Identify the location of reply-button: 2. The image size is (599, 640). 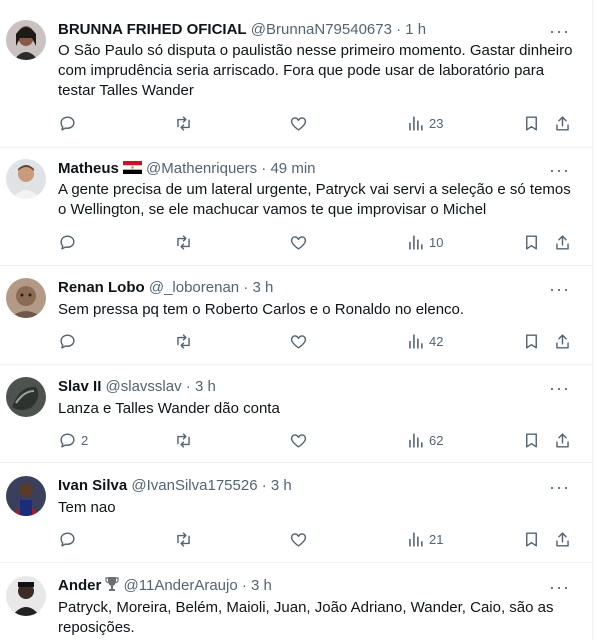
(73, 440).